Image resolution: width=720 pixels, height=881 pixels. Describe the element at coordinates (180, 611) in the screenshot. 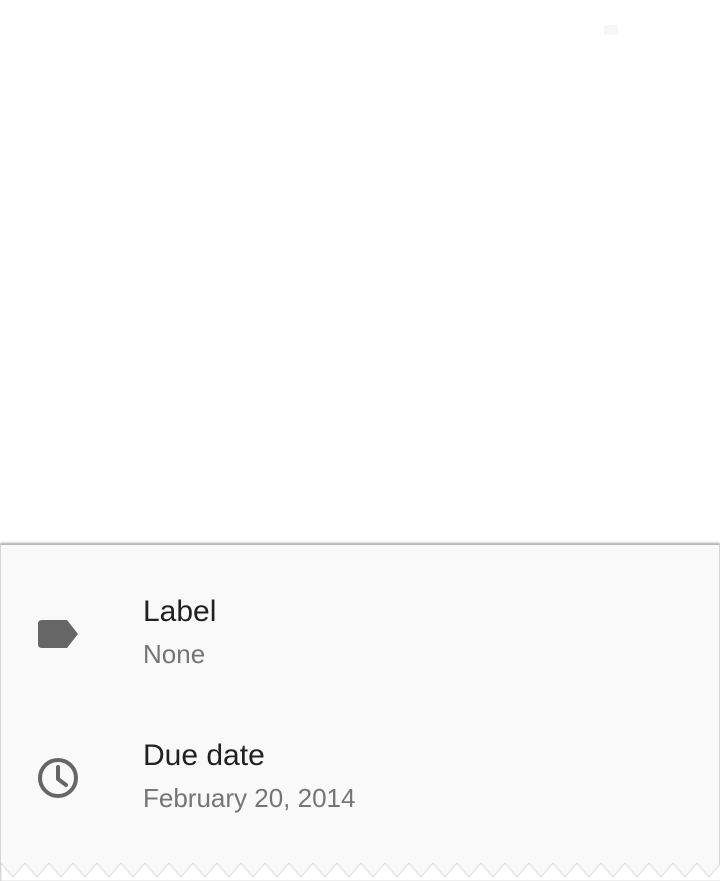

I see `label-title: Label` at that location.